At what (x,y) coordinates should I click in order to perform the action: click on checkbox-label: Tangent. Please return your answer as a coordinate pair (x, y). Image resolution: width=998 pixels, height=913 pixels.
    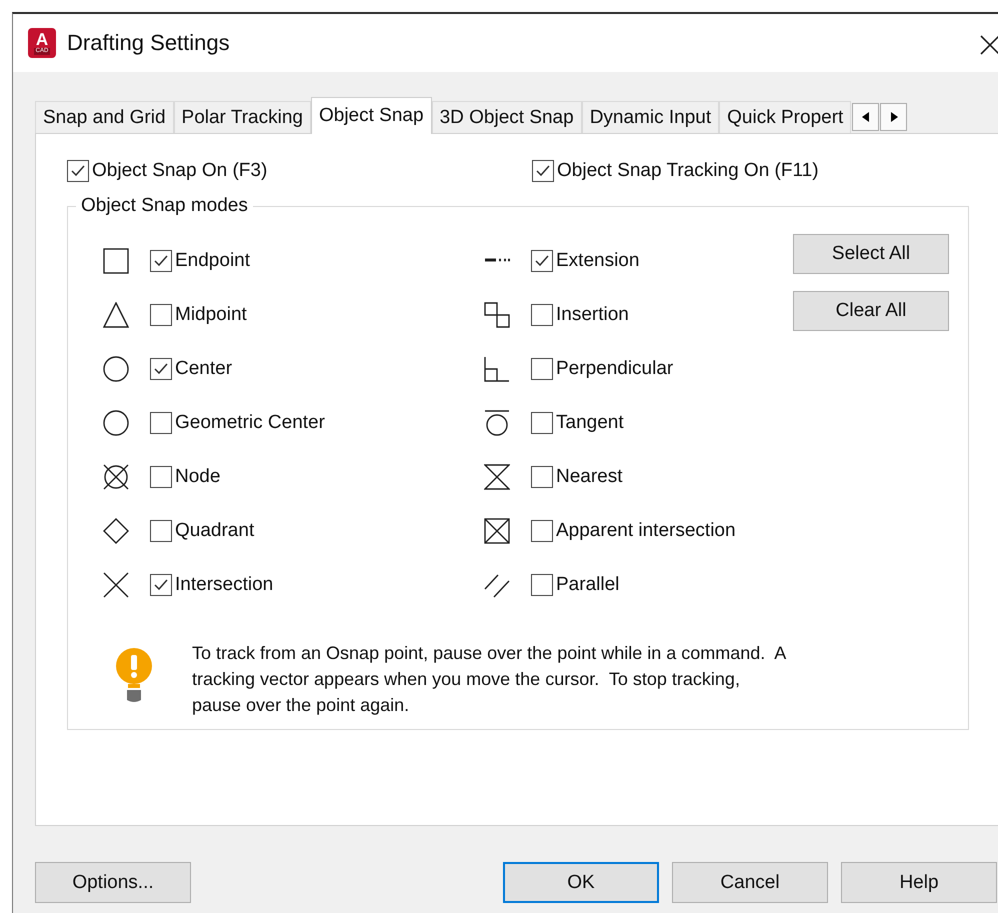
    Looking at the image, I should click on (590, 423).